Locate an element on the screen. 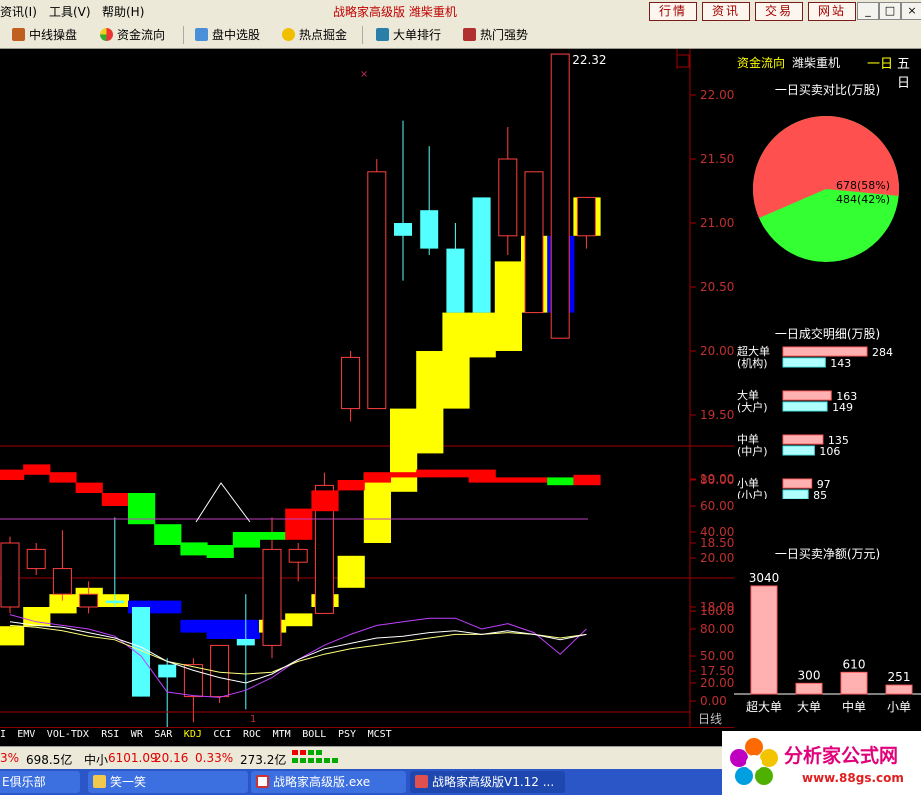  task-label: 笑一笑 is located at coordinates (128, 782).